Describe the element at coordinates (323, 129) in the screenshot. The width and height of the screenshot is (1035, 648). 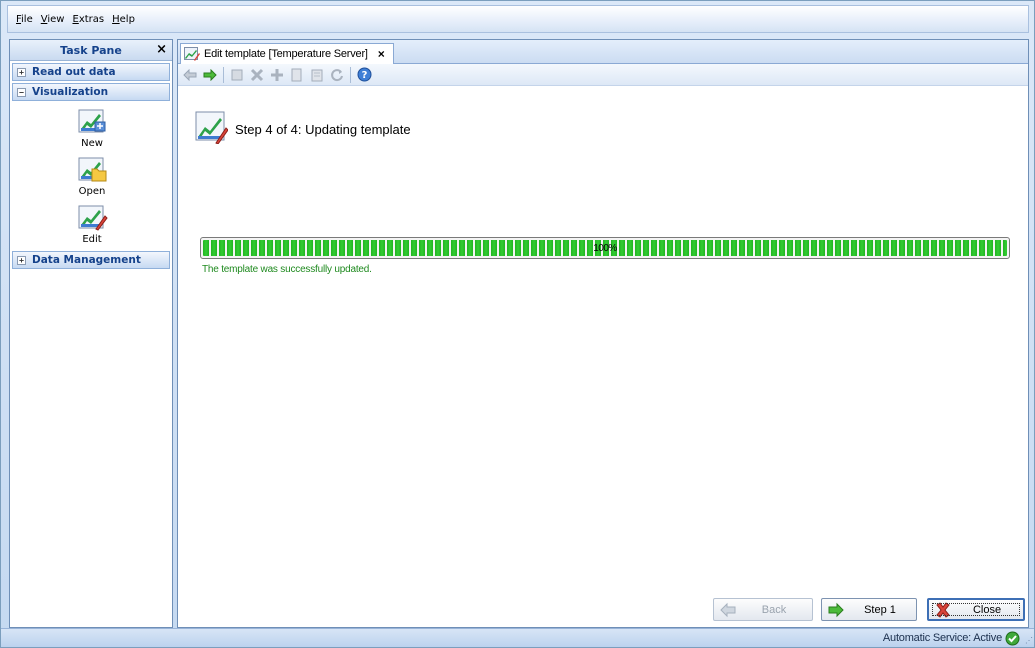
I see `step-title: Step 4 of 4: Updating template` at that location.